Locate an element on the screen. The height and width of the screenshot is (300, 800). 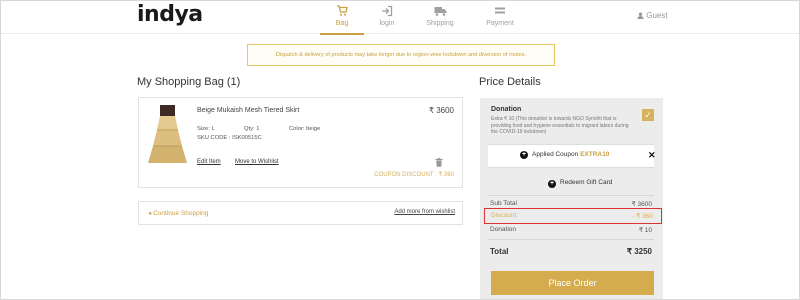
applied-coupon-row: + Applied Coupon EXTRA10 ✕ is located at coordinates (572, 156).